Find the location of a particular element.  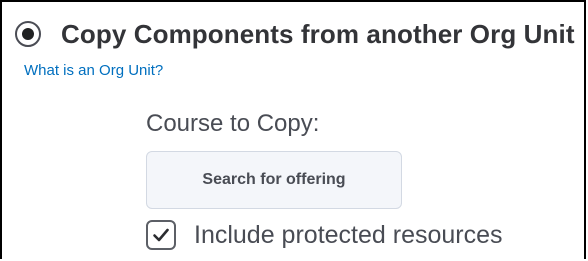

copy-components-option: Copy Components from another Org Unit is located at coordinates (295, 34).